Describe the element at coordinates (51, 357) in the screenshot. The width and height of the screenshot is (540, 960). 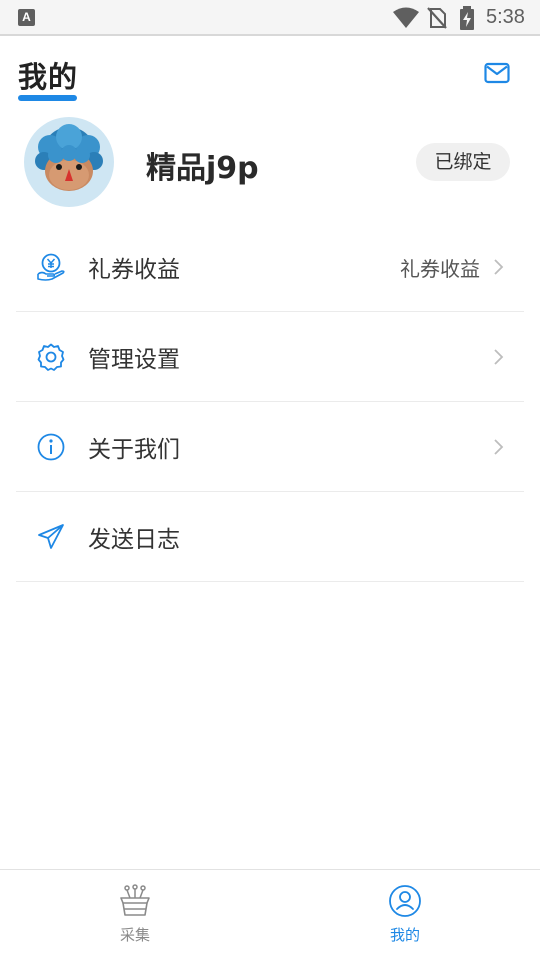
I see `settings-gear-icon` at that location.